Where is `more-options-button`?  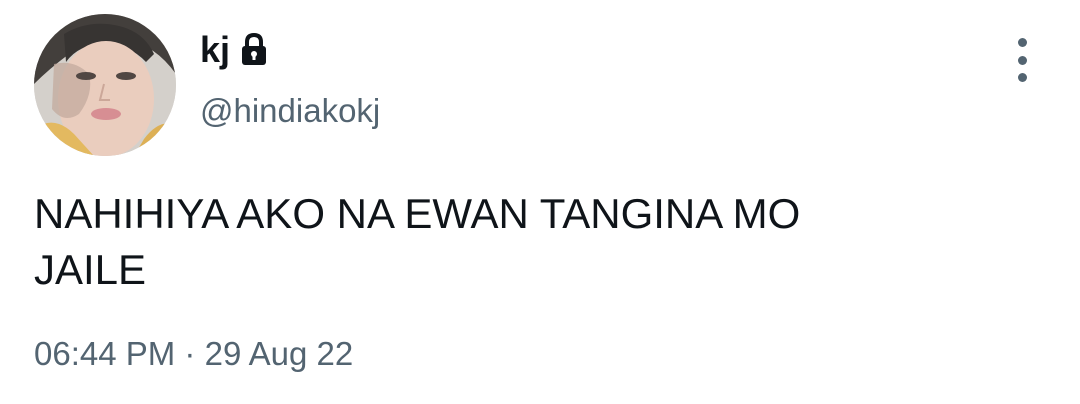 more-options-button is located at coordinates (1022, 60).